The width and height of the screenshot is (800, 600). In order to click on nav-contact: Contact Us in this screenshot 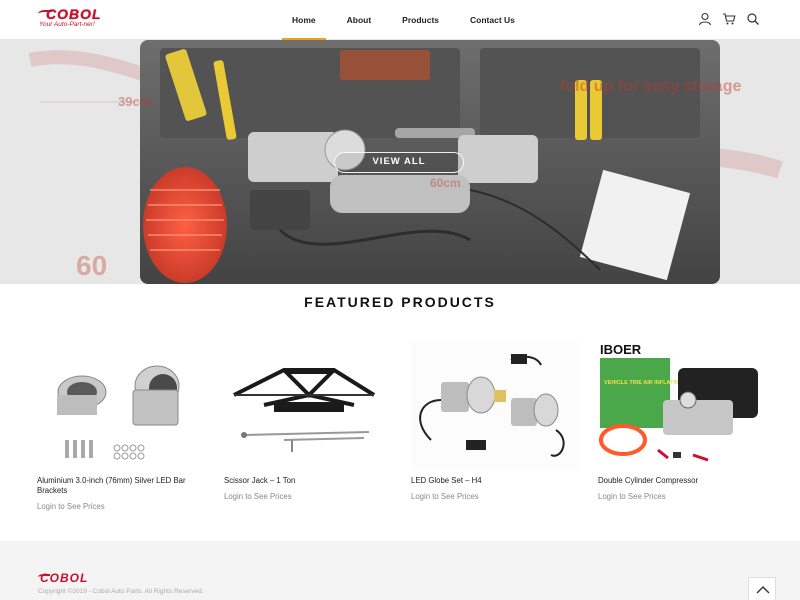, I will do `click(492, 20)`.